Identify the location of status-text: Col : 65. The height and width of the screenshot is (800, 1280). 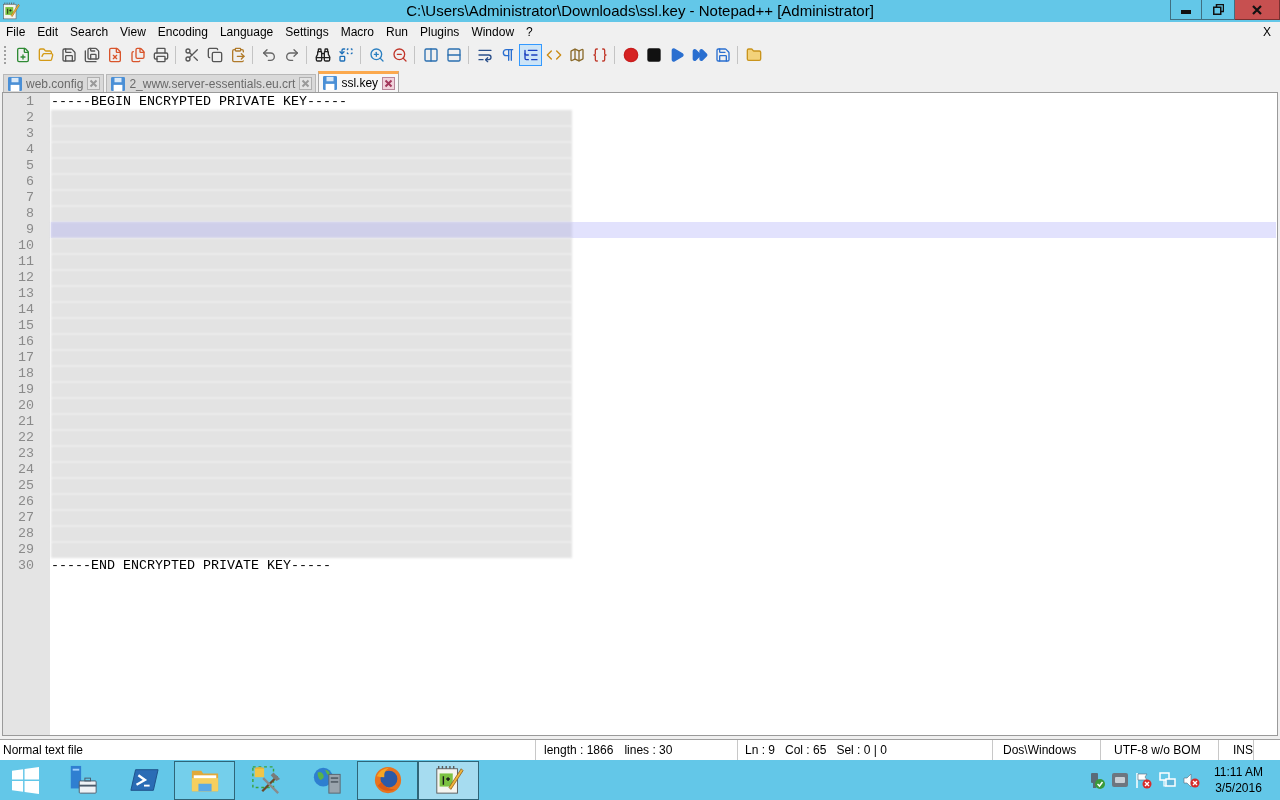
(806, 750).